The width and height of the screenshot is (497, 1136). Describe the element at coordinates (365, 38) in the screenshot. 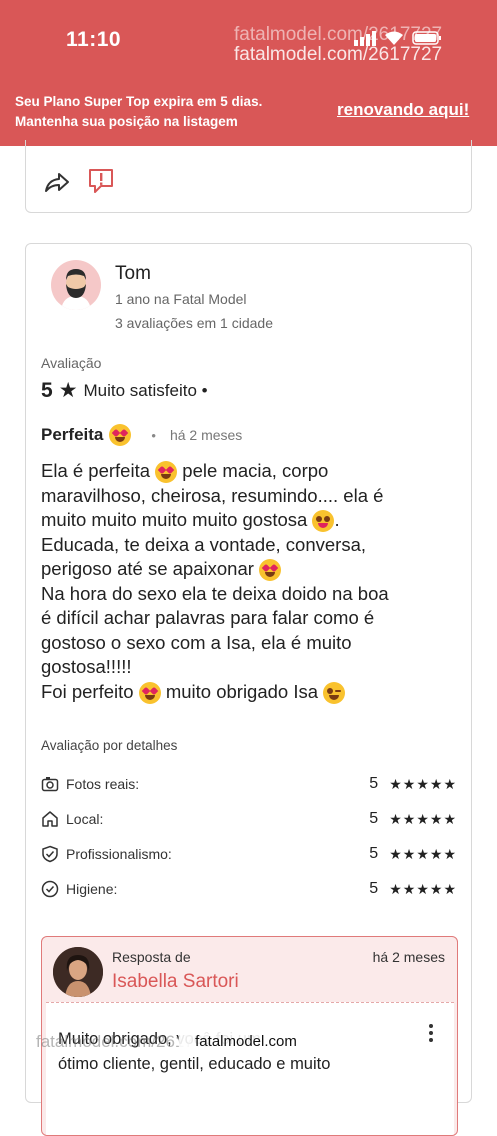

I see `signal-icon` at that location.